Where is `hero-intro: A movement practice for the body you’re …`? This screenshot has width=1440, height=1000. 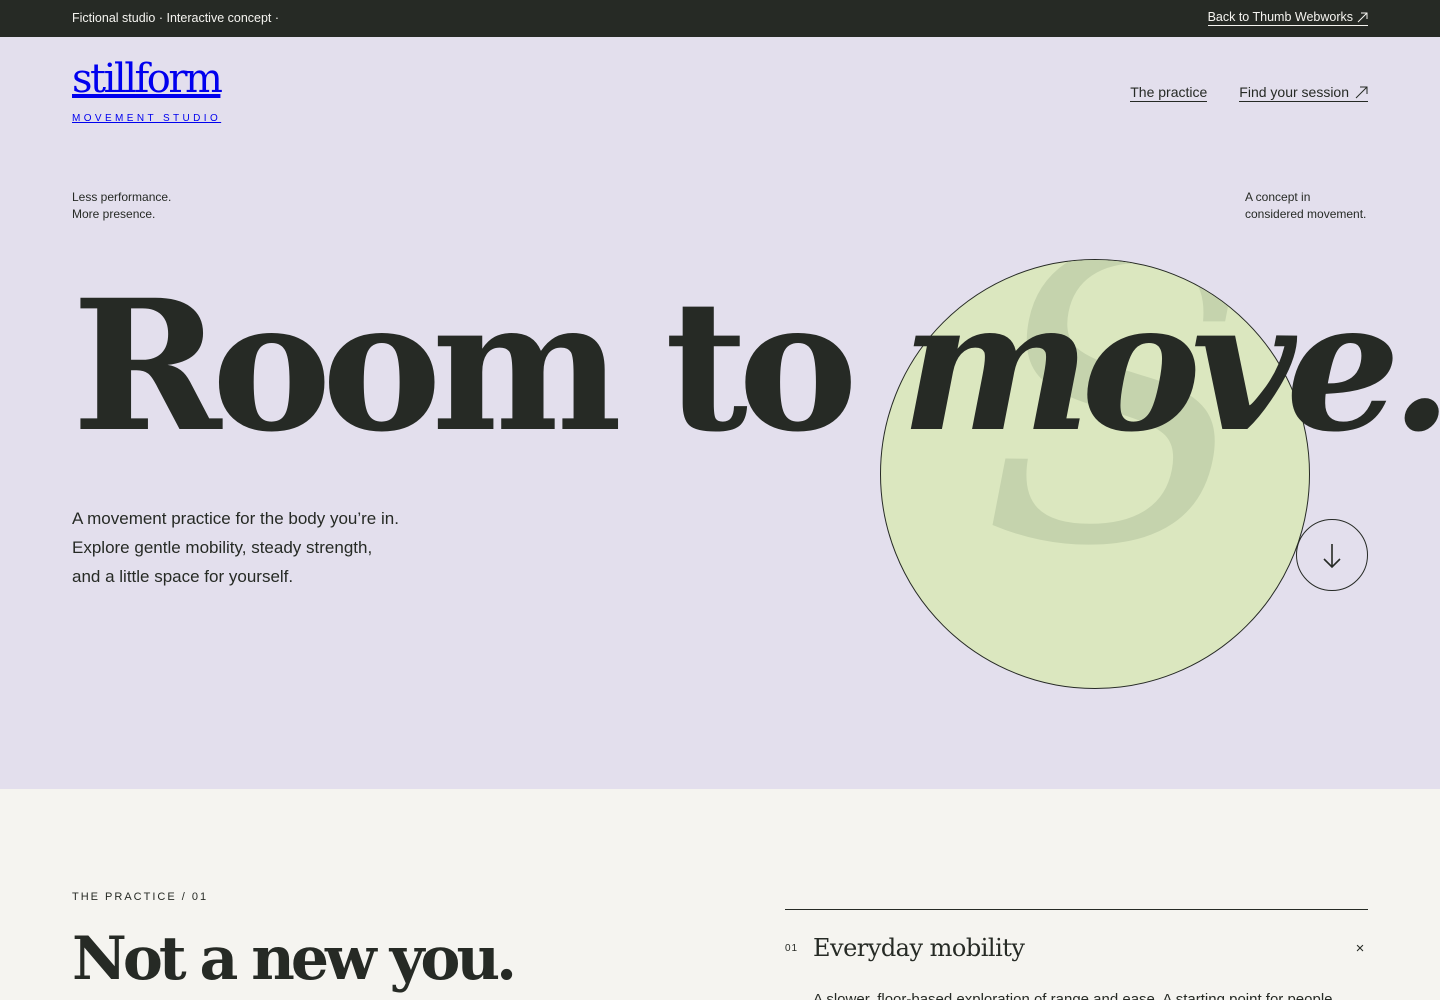 hero-intro: A movement practice for the body you’re … is located at coordinates (235, 547).